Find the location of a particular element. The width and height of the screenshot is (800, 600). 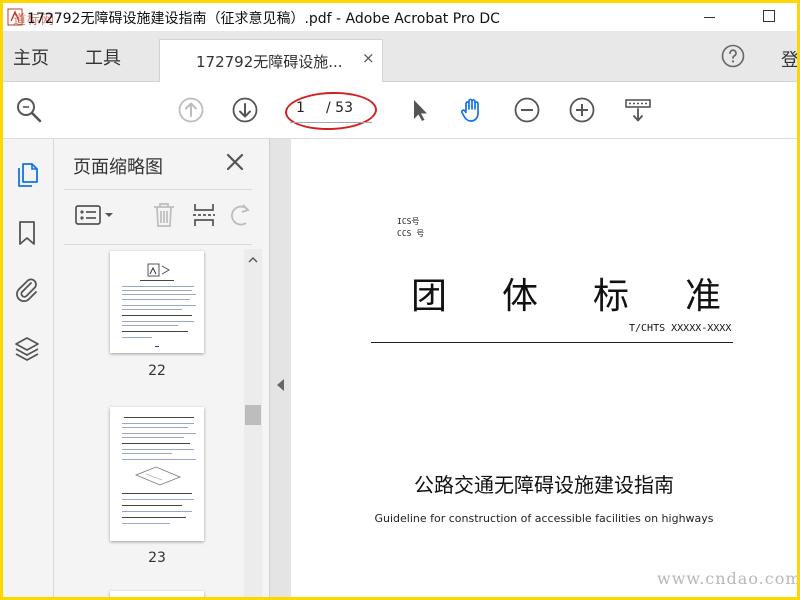

tab-close-icon: × is located at coordinates (368, 58).